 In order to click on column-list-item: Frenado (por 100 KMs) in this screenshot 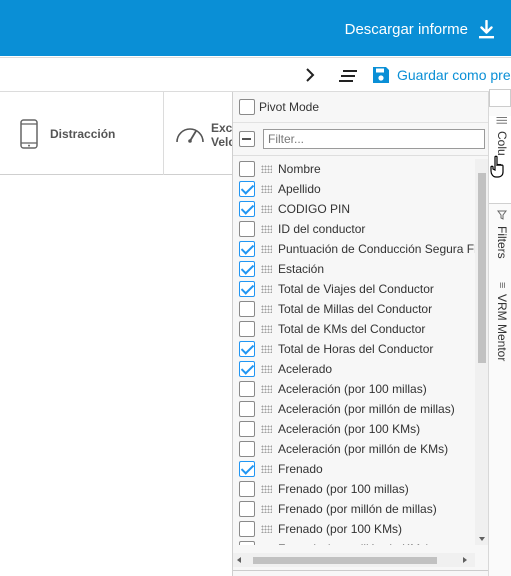, I will do `click(354, 529)`.